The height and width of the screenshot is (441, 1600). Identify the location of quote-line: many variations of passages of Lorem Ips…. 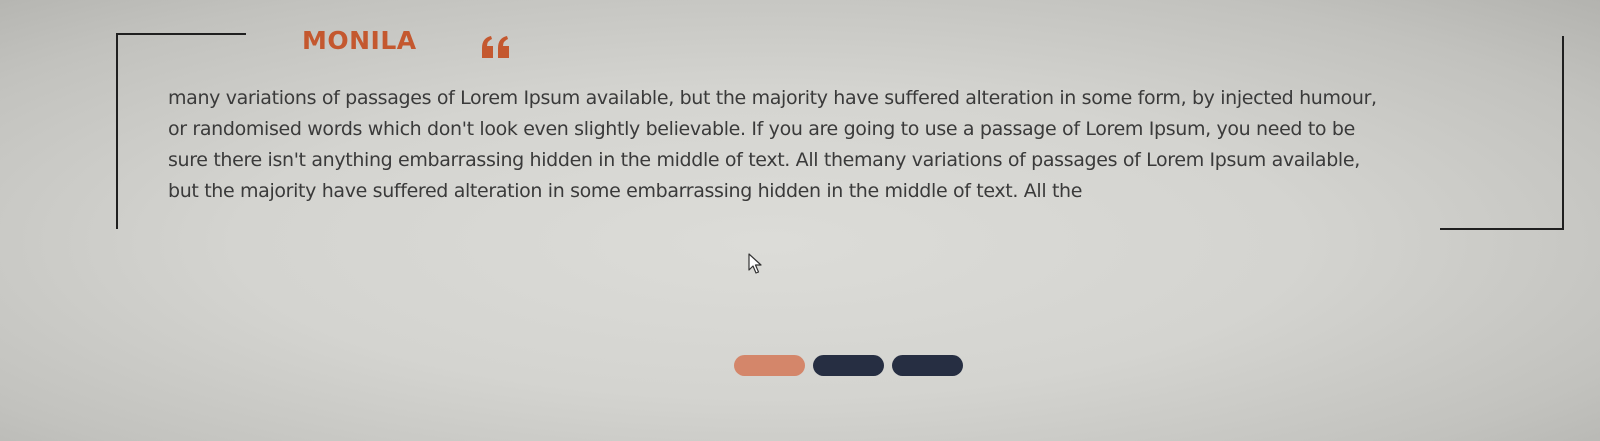
(772, 98).